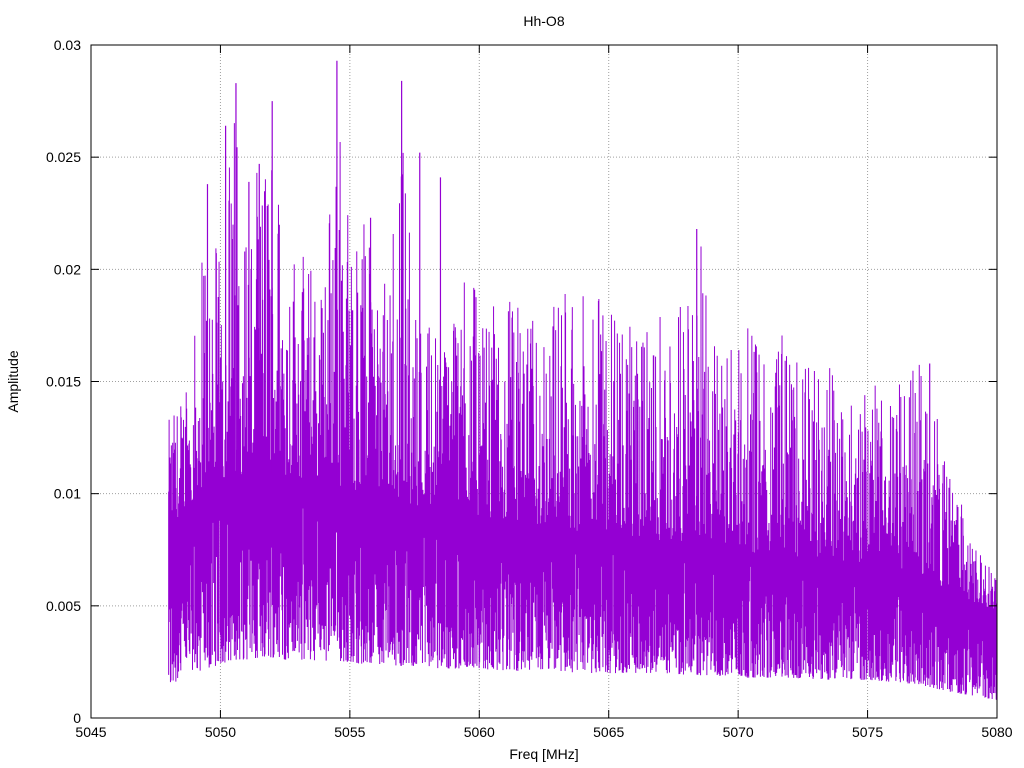 This screenshot has width=1024, height=768. What do you see at coordinates (67, 269) in the screenshot?
I see `y-tick-label: 0.02` at bounding box center [67, 269].